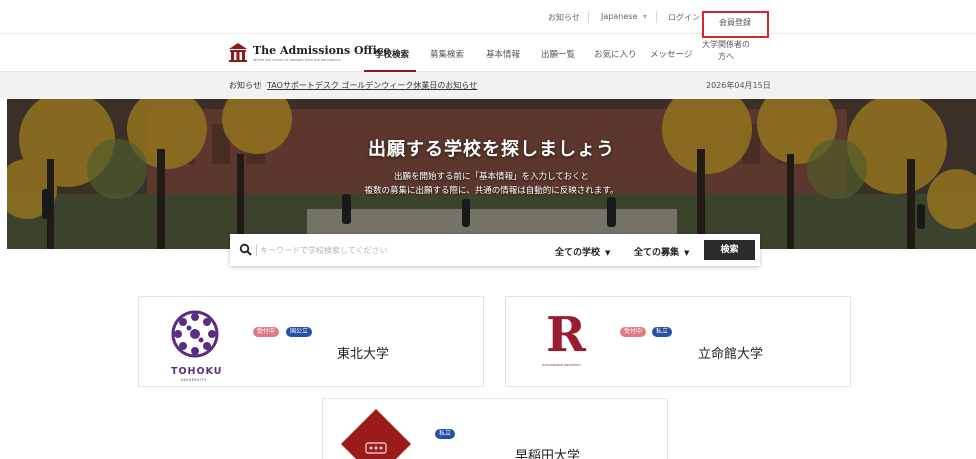 The image size is (976, 459). I want to click on nav-recruit-search: 募集検索, so click(447, 54).